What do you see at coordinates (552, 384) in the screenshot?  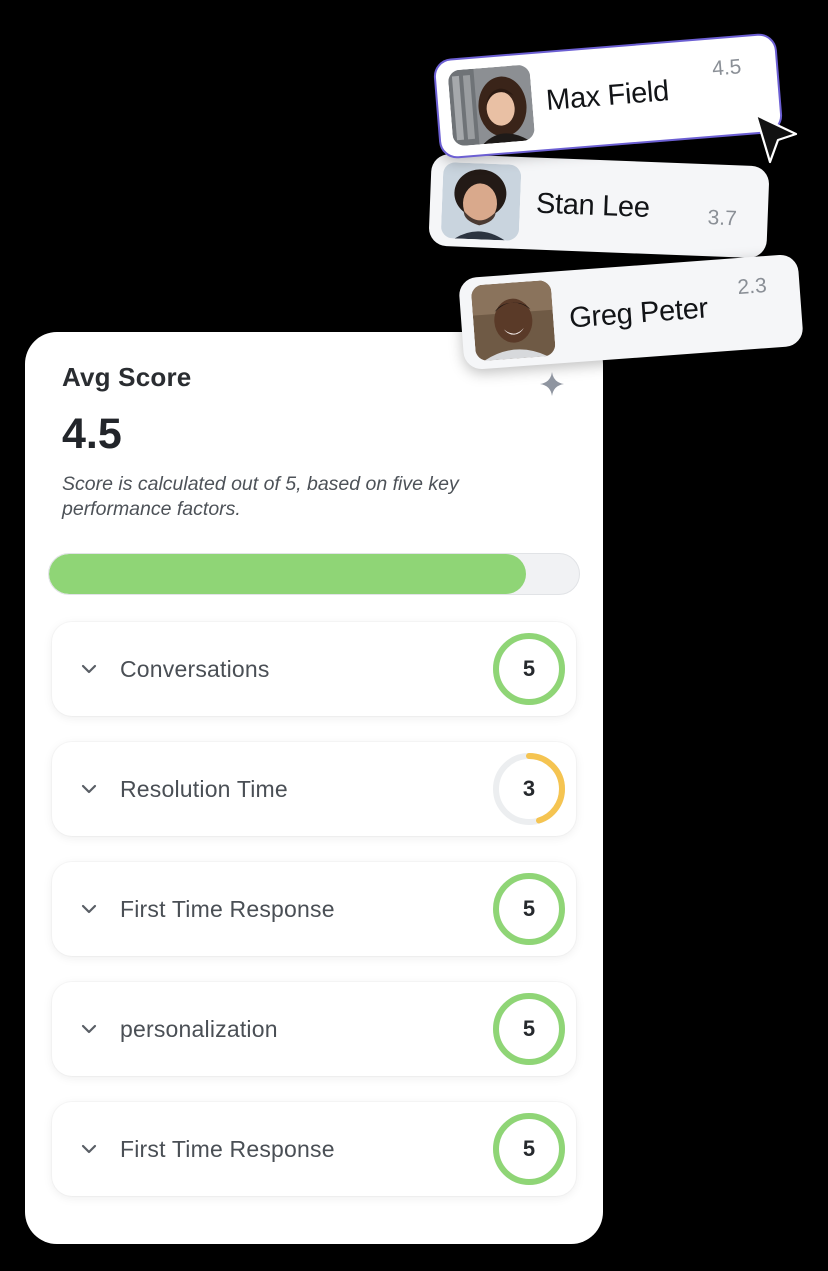 I see `sparkle-icon` at bounding box center [552, 384].